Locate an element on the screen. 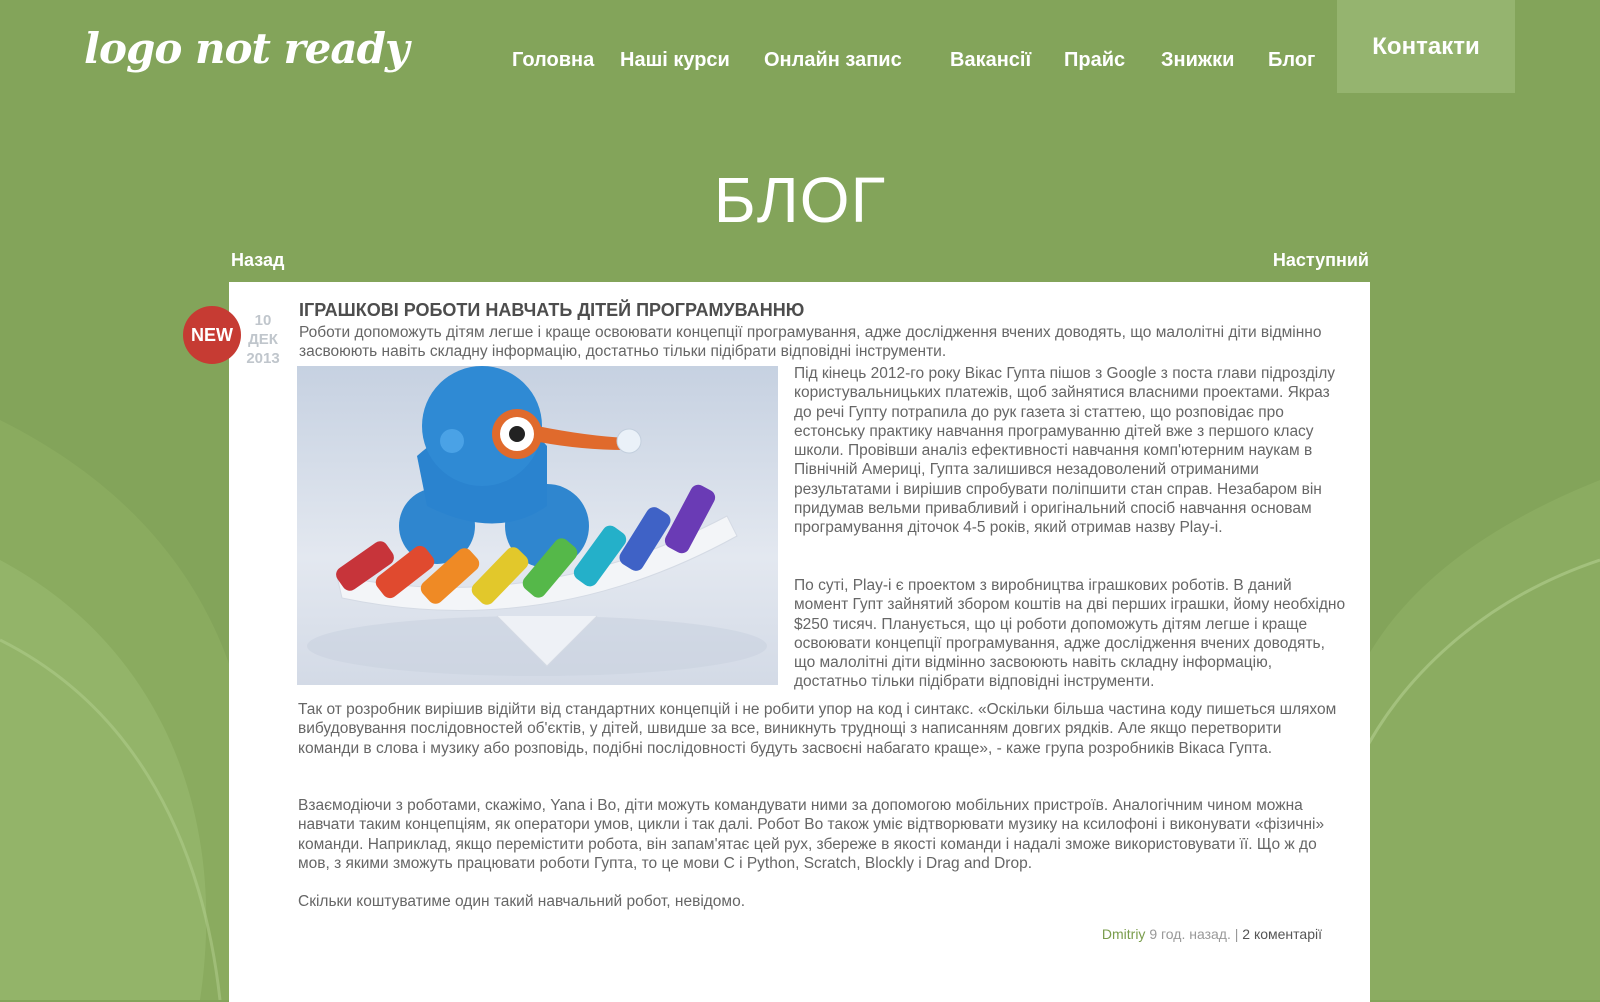 This screenshot has height=1002, width=1600. post-date-month: ДЕК is located at coordinates (263, 339).